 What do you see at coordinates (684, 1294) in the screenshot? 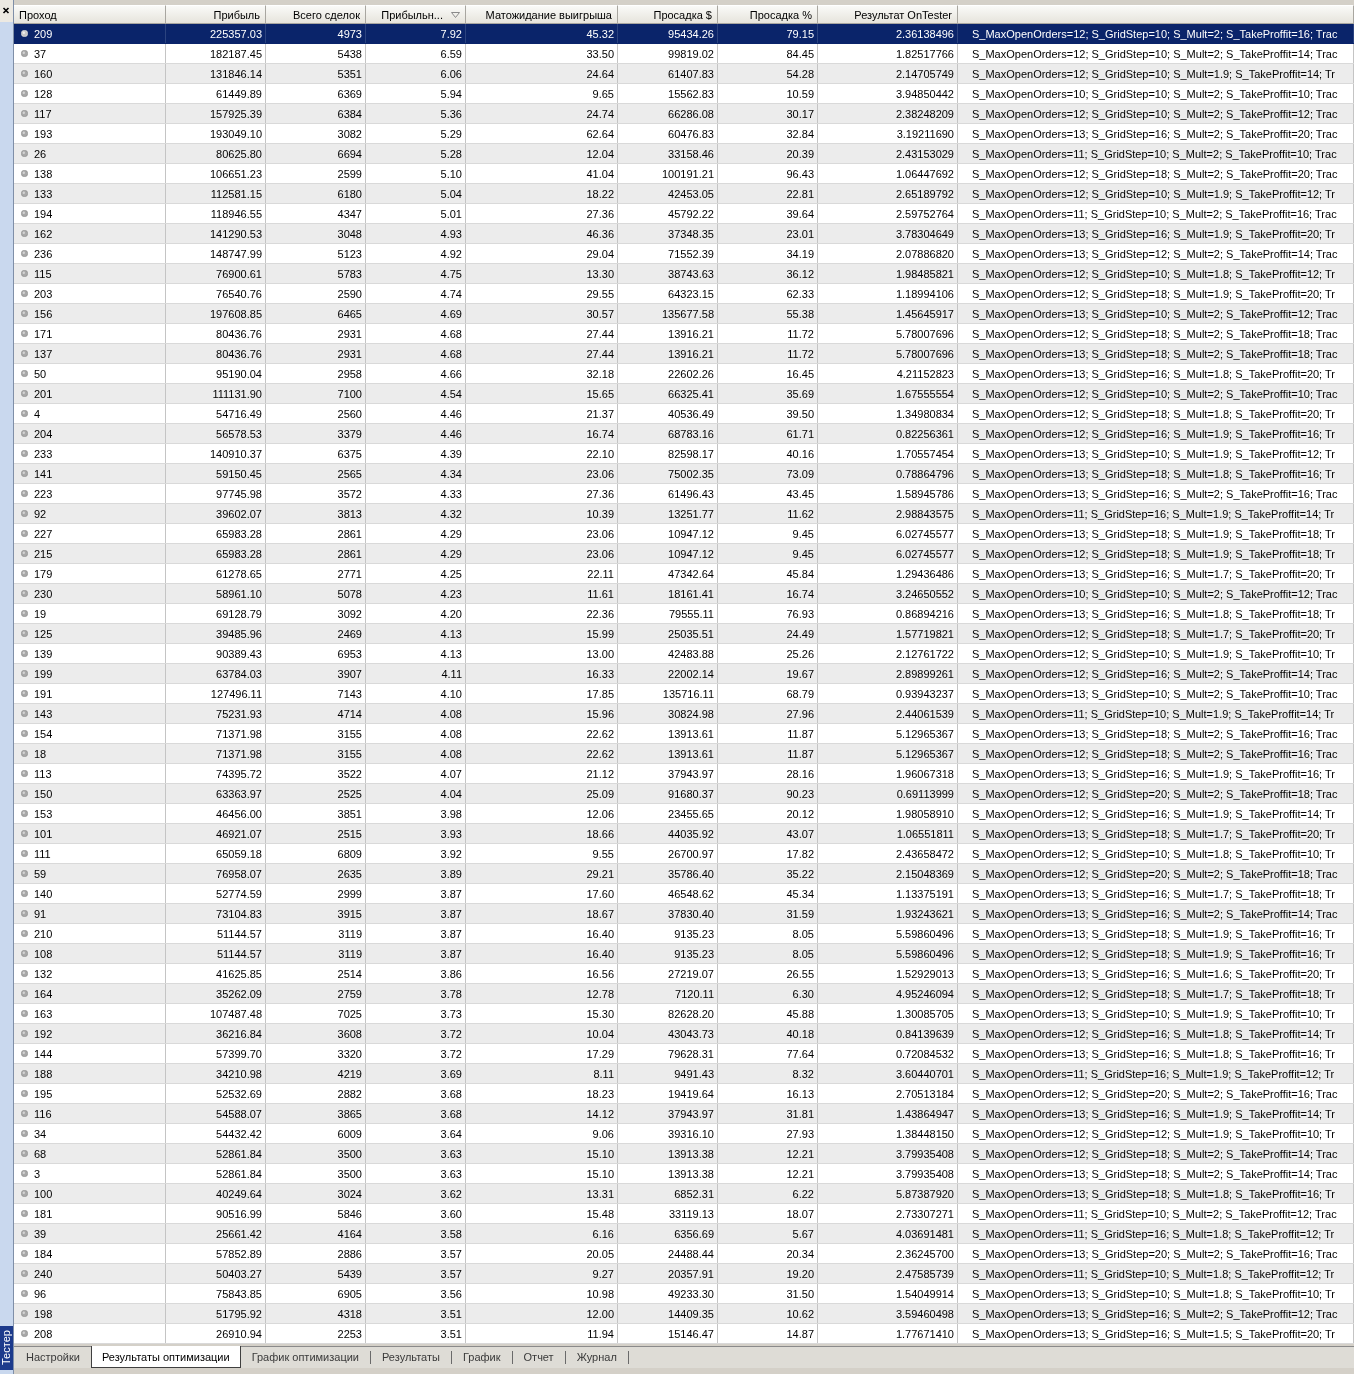
I see `table-row: 96 75843.85 6905 3.56 10.98 49233.30 31.50 1.54049914 S_MaxOpenOrders=13; S_GridStep=10; S_Mult=1.8; S_TakeProffit=10; Tr` at bounding box center [684, 1294].